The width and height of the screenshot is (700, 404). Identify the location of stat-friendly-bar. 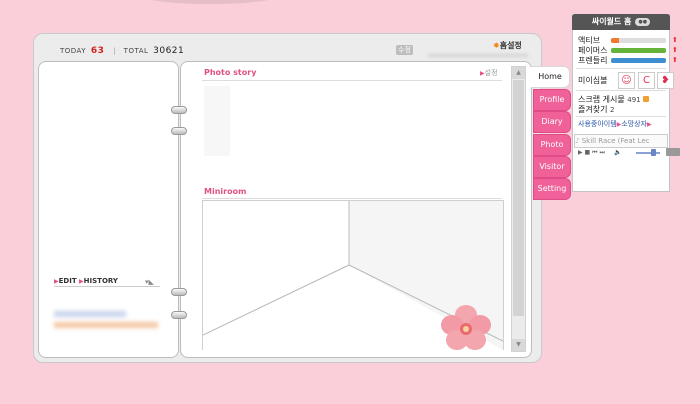
(638, 60).